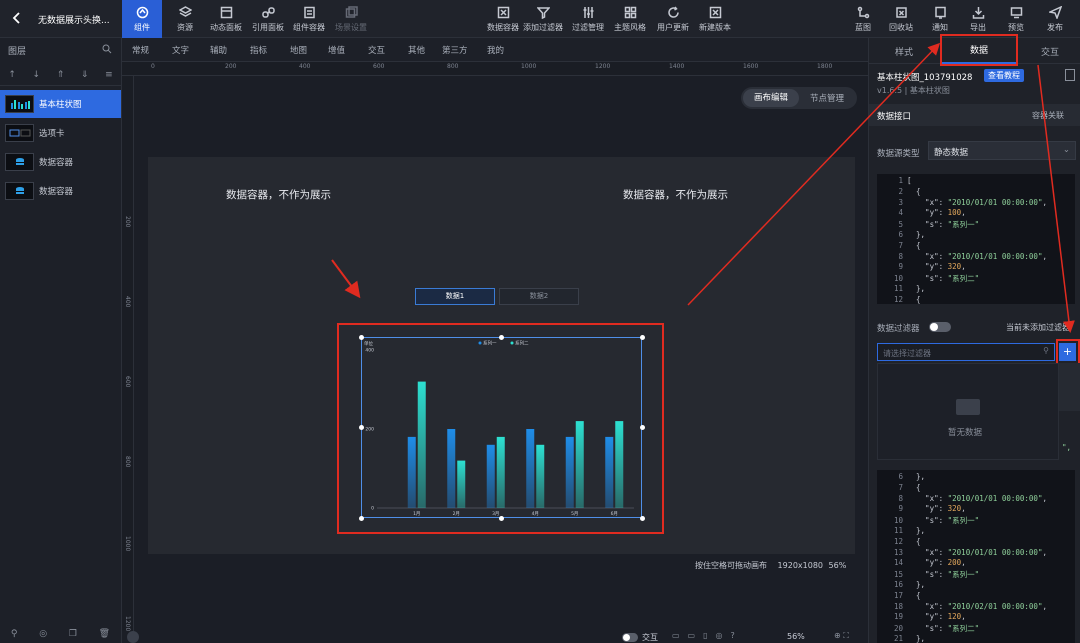 The height and width of the screenshot is (643, 1080). I want to click on arrow-to-add-filter, so click(1056, 198).